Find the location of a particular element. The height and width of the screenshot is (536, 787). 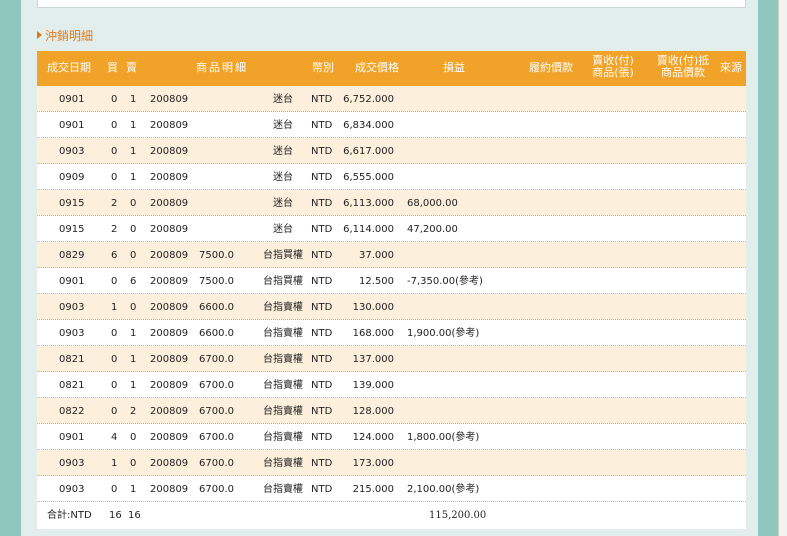

total-profit-loss: 115,200.00 is located at coordinates (458, 515).